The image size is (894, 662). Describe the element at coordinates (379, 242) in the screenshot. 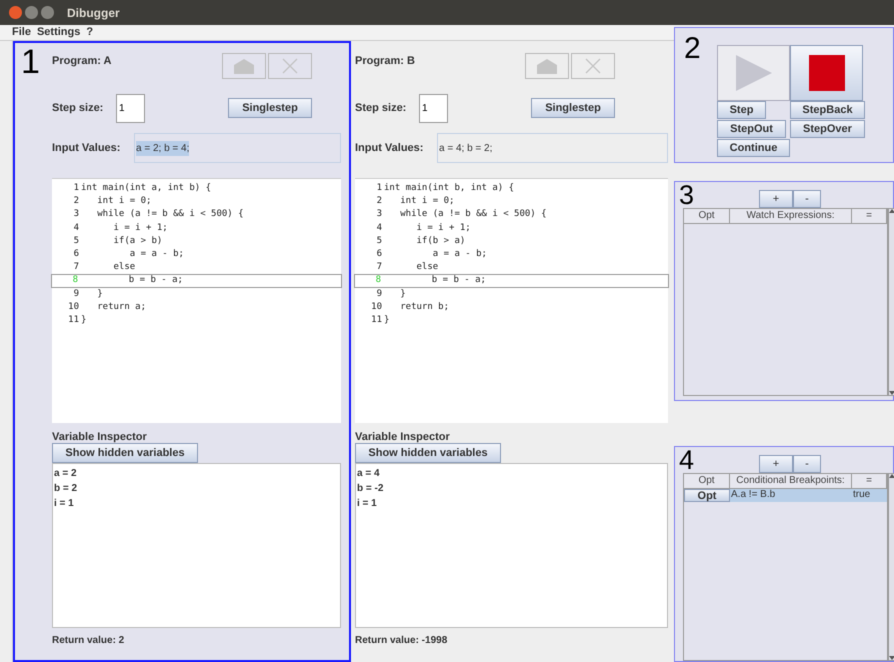

I see `line-number: 5` at that location.